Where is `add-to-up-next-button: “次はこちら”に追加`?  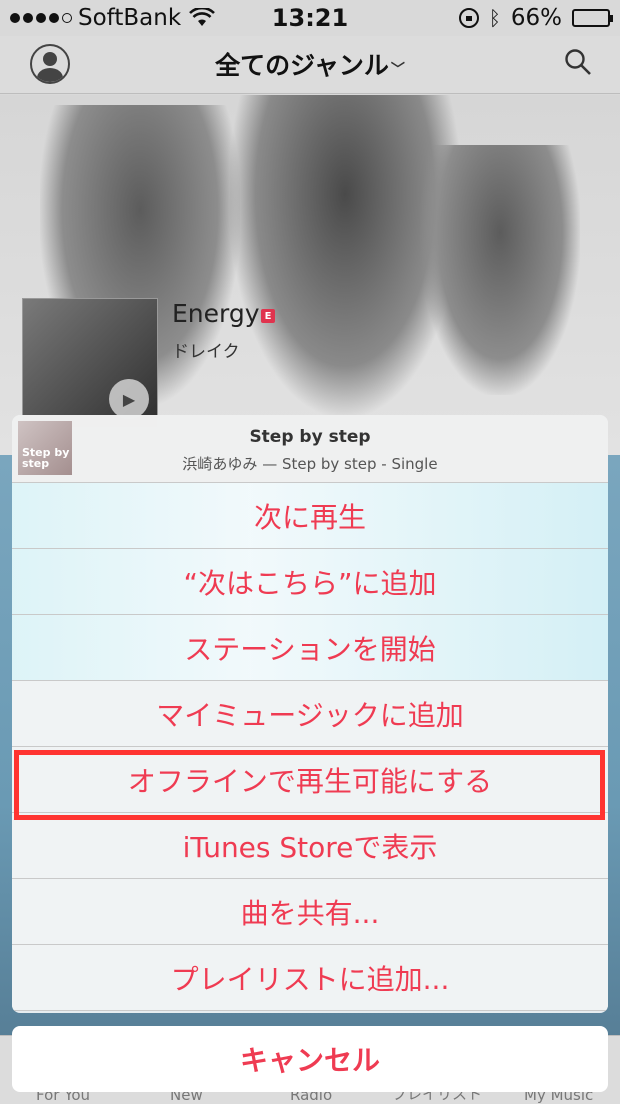 add-to-up-next-button: “次はこちら”に追加 is located at coordinates (310, 582).